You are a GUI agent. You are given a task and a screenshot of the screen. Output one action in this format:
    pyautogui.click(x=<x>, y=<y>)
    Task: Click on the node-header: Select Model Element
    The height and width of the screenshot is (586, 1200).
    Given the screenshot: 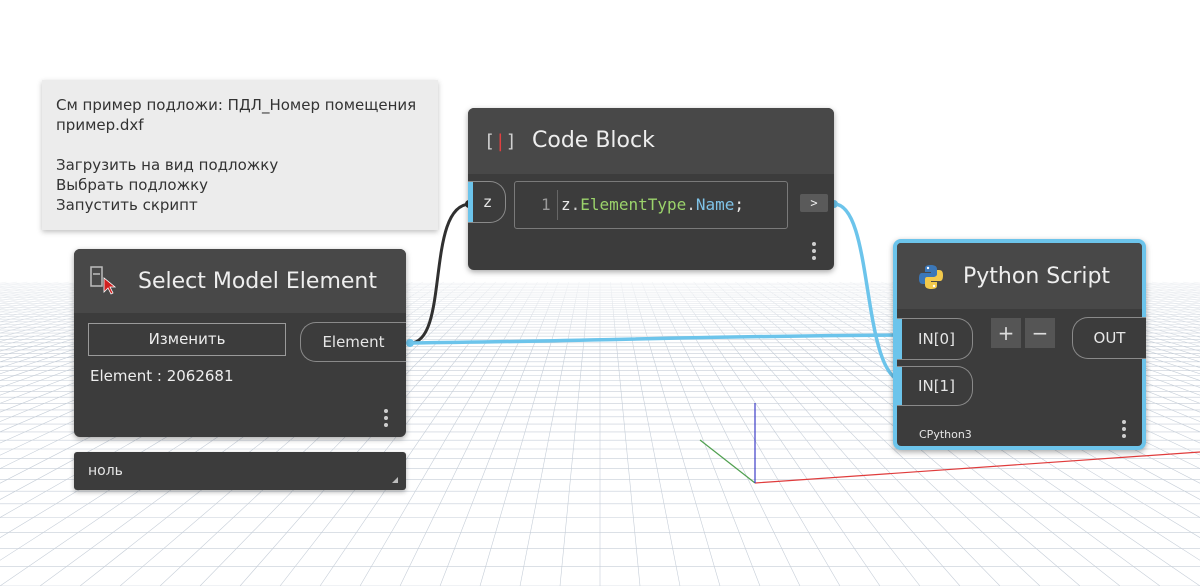 What is the action you would take?
    pyautogui.click(x=240, y=281)
    